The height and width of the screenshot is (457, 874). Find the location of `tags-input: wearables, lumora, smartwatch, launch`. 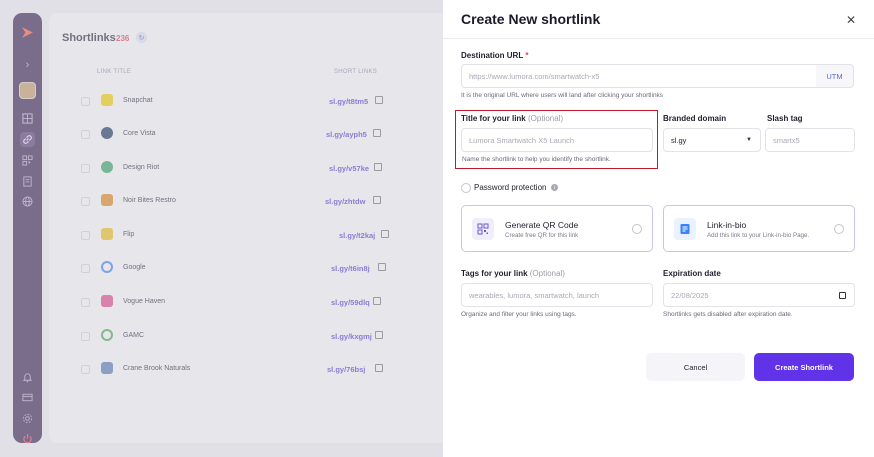

tags-input: wearables, lumora, smartwatch, launch is located at coordinates (557, 295).